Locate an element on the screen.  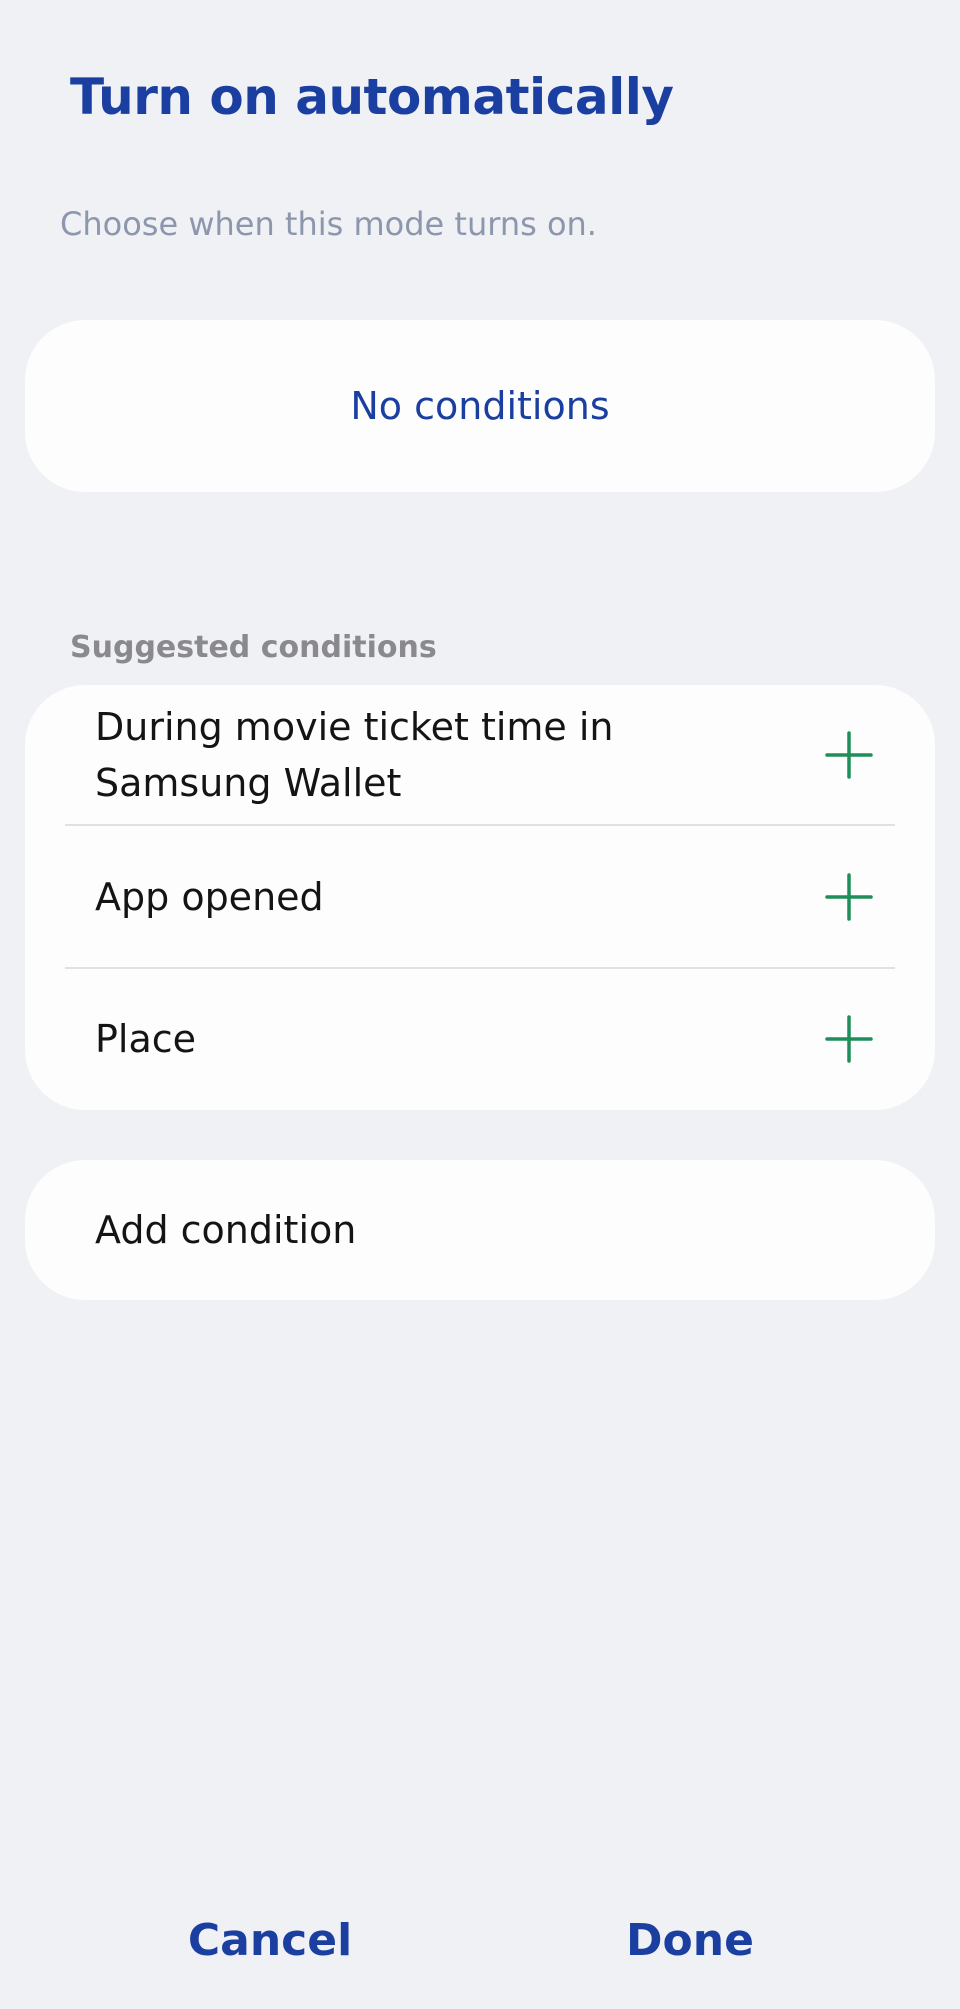
add-condition-label: Add condition is located at coordinates (226, 1230).